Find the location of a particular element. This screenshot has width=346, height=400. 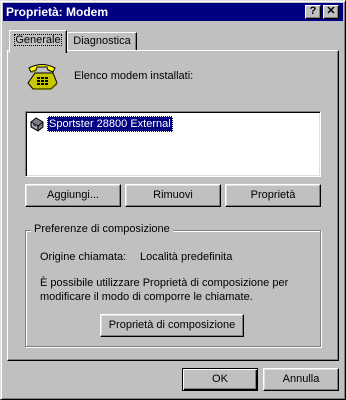

tab-diagnostica-label: Diagnostica is located at coordinates (102, 41).